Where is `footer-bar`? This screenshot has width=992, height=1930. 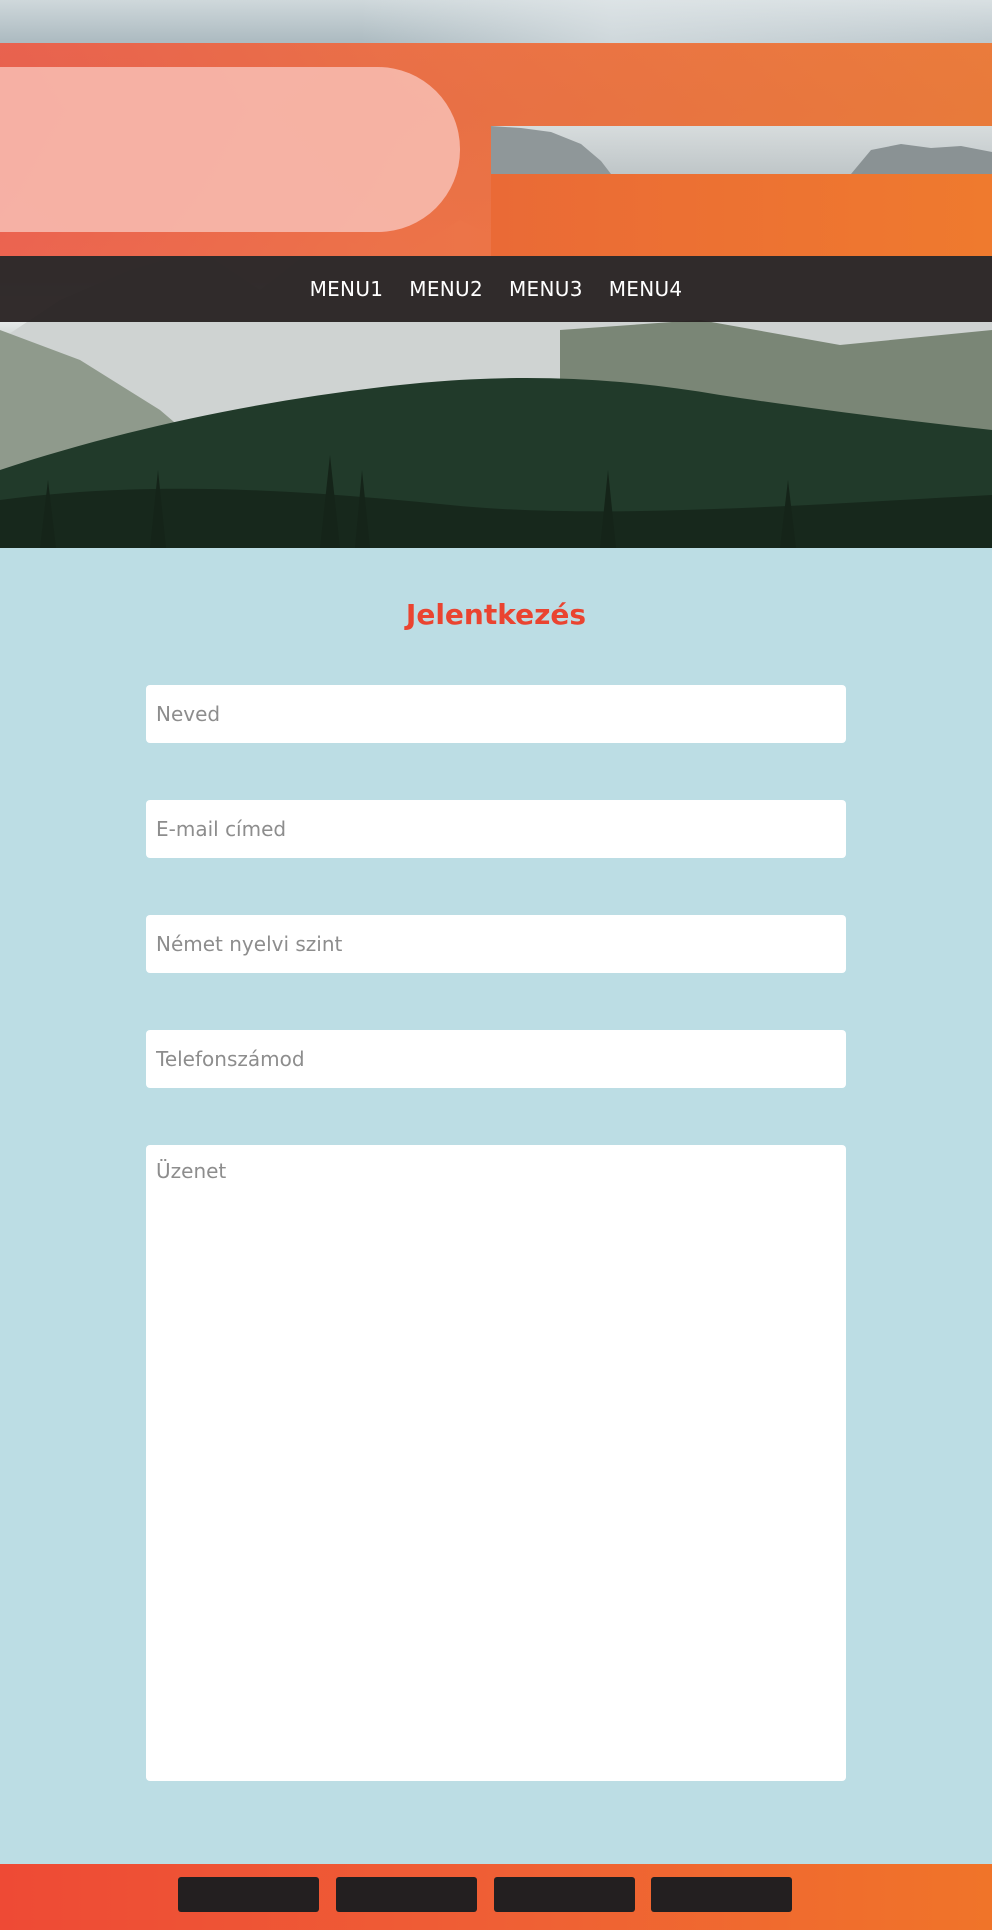 footer-bar is located at coordinates (496, 1897).